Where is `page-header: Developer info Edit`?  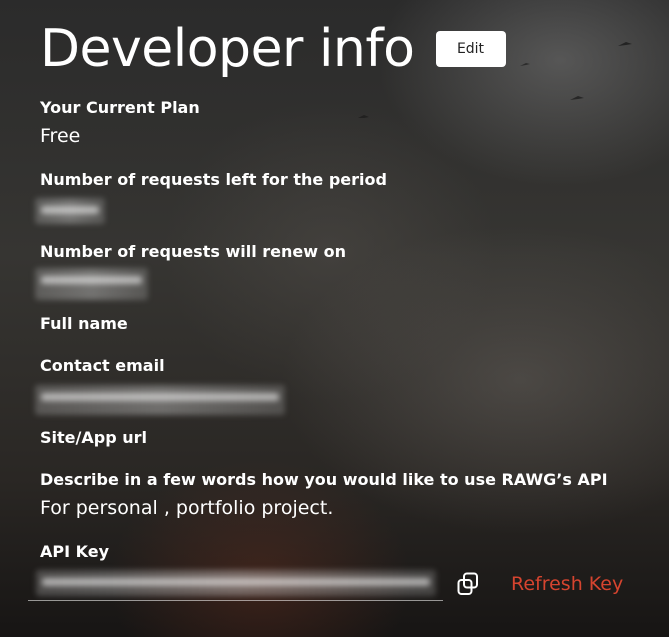
page-header: Developer info Edit is located at coordinates (273, 49).